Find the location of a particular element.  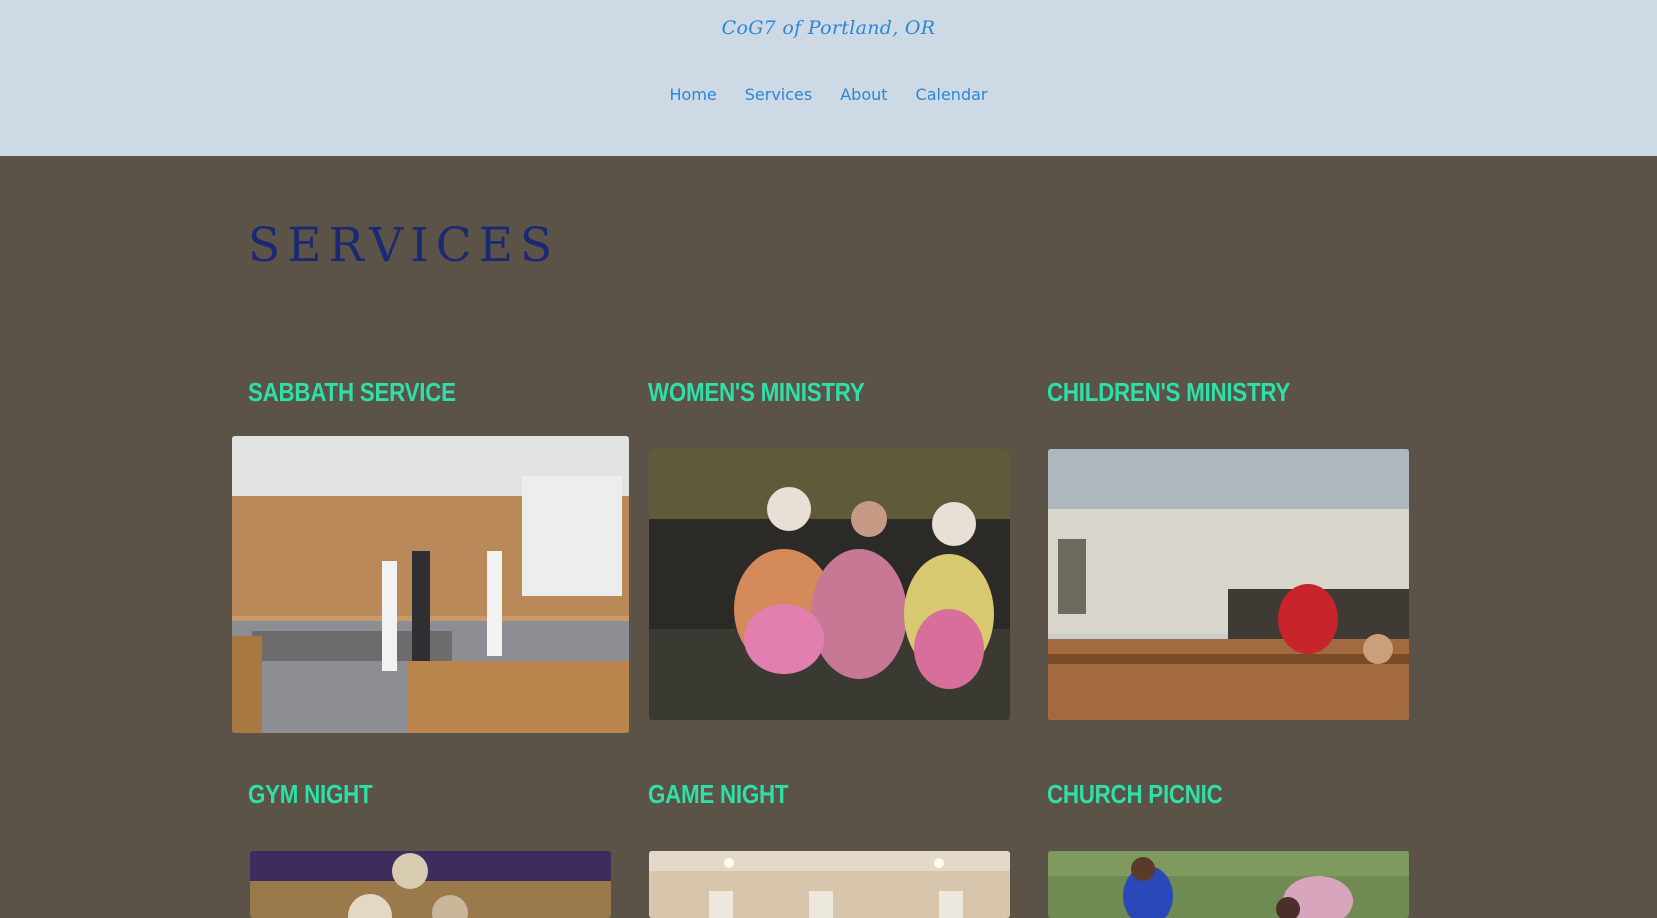

gym-photo is located at coordinates (430, 884).